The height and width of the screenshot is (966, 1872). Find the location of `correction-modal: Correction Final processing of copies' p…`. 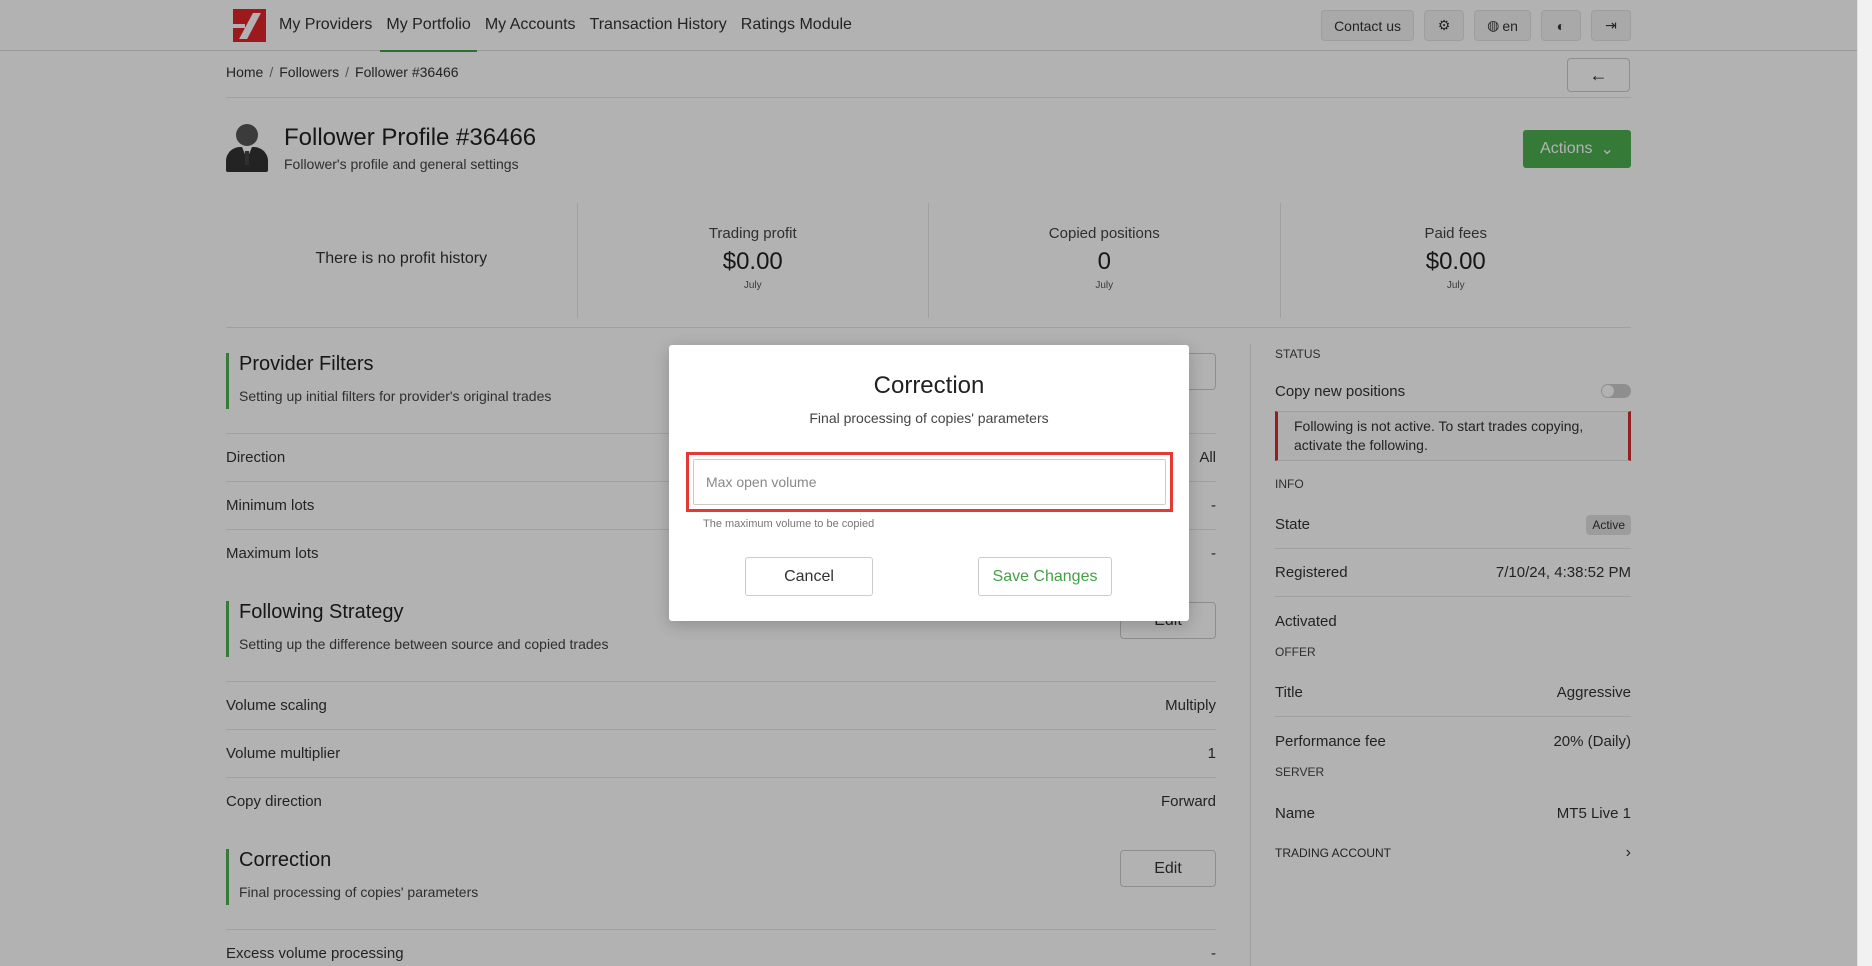

correction-modal: Correction Final processing of copies' p… is located at coordinates (929, 483).